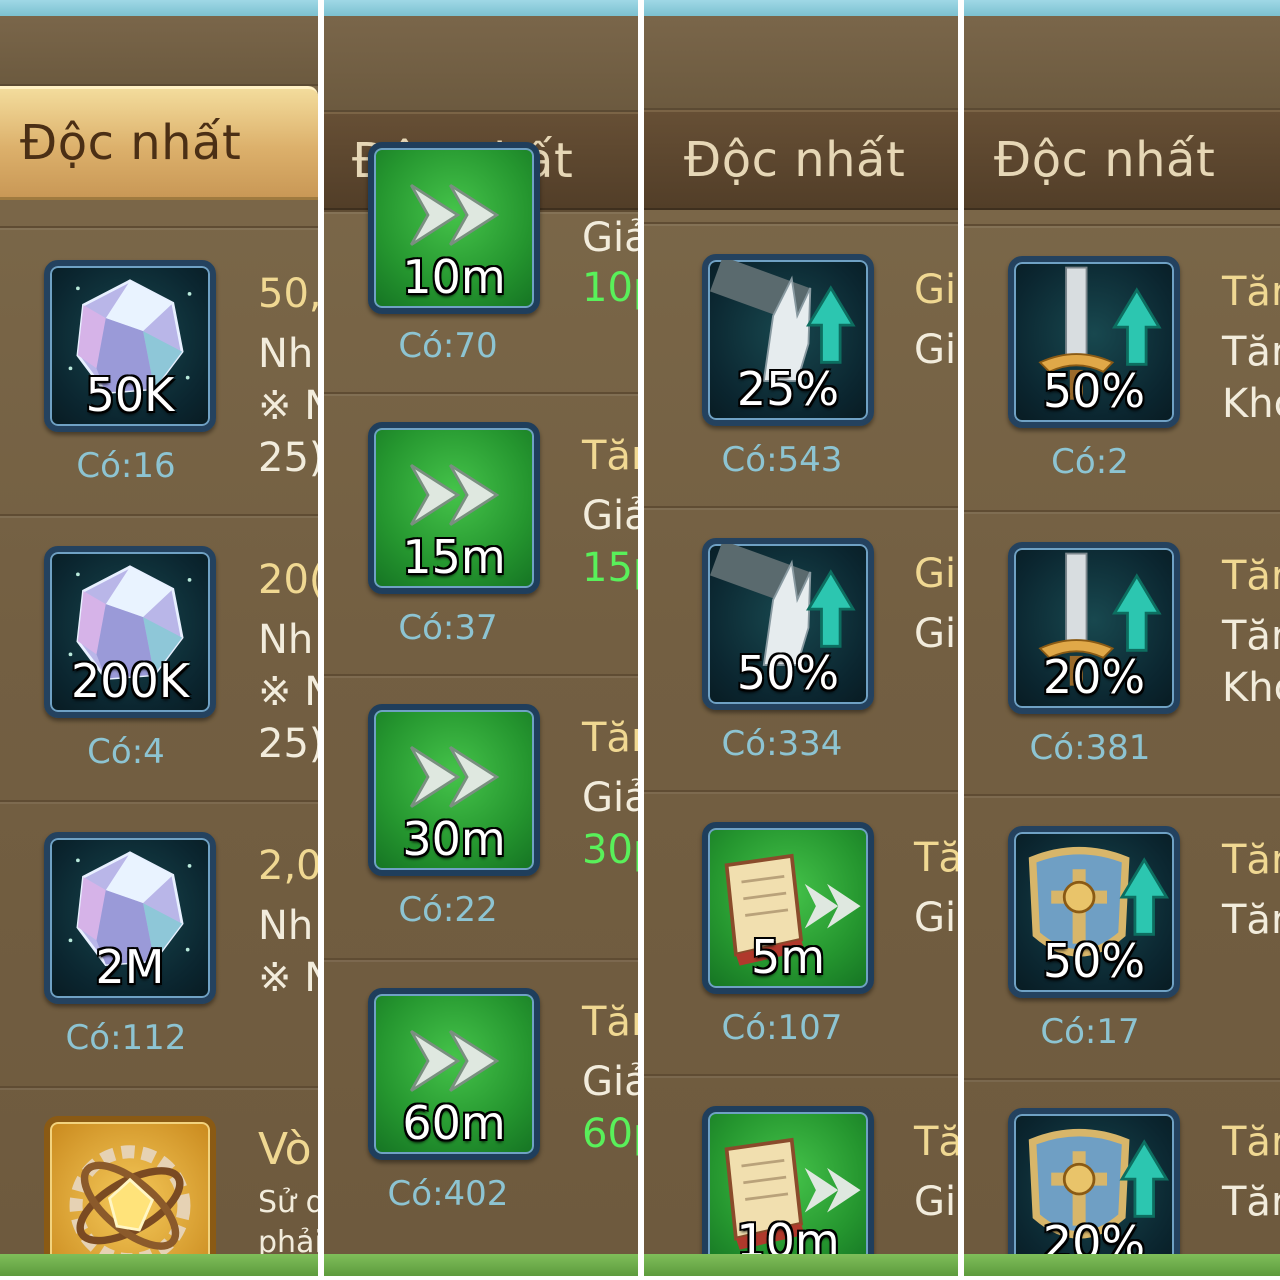 This screenshot has height=1280, width=1280. I want to click on item-quantity: 5m, so click(788, 957).